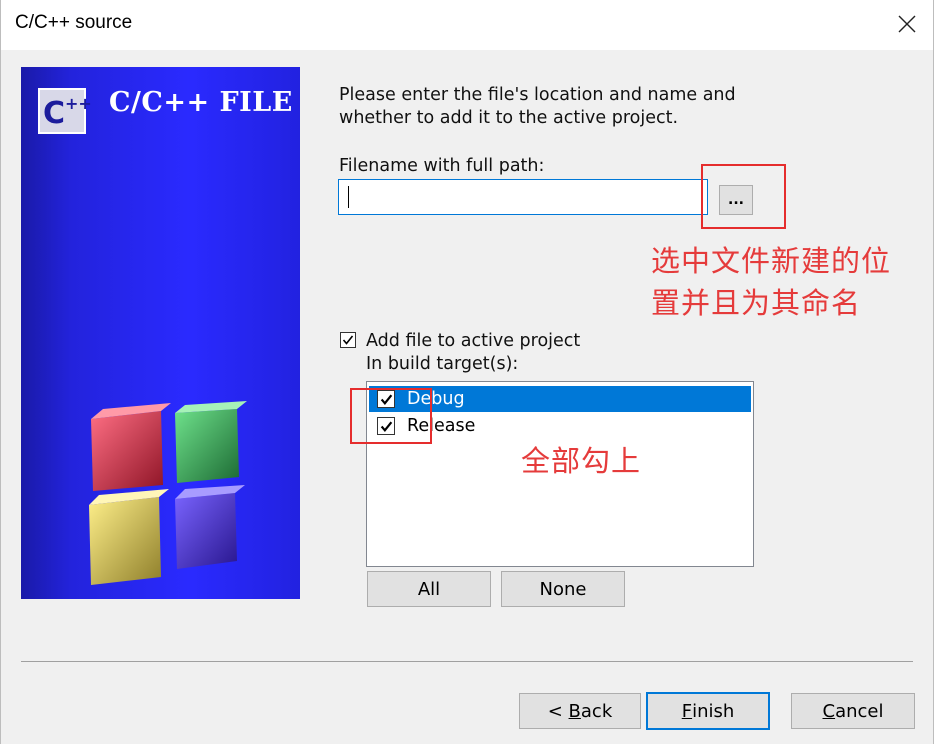  What do you see at coordinates (467, 661) in the screenshot?
I see `footer-separator` at bounding box center [467, 661].